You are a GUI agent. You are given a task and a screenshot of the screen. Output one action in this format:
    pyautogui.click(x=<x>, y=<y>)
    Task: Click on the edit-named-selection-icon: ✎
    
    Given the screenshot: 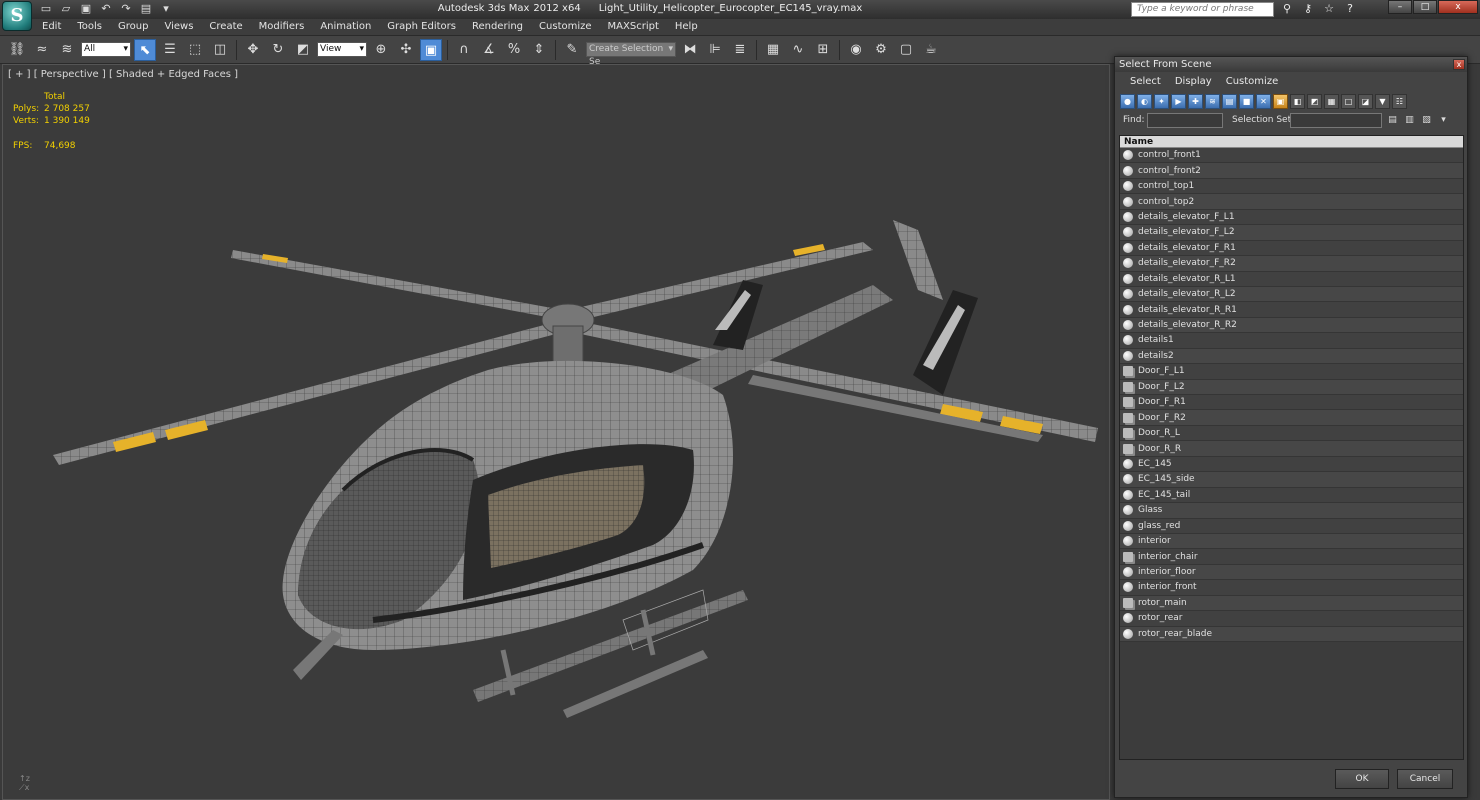 What is the action you would take?
    pyautogui.click(x=572, y=50)
    